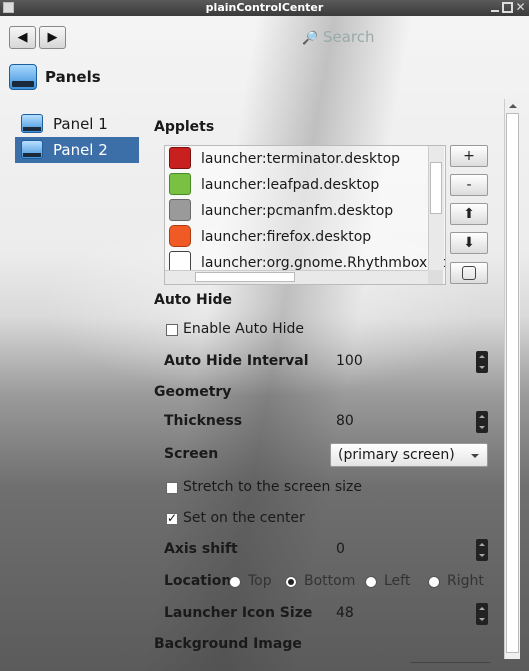  What do you see at coordinates (235, 582) in the screenshot?
I see `location-top-radio` at bounding box center [235, 582].